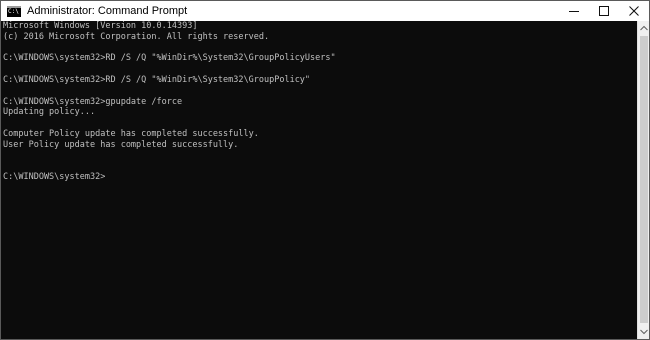  I want to click on minimize-button, so click(574, 11).